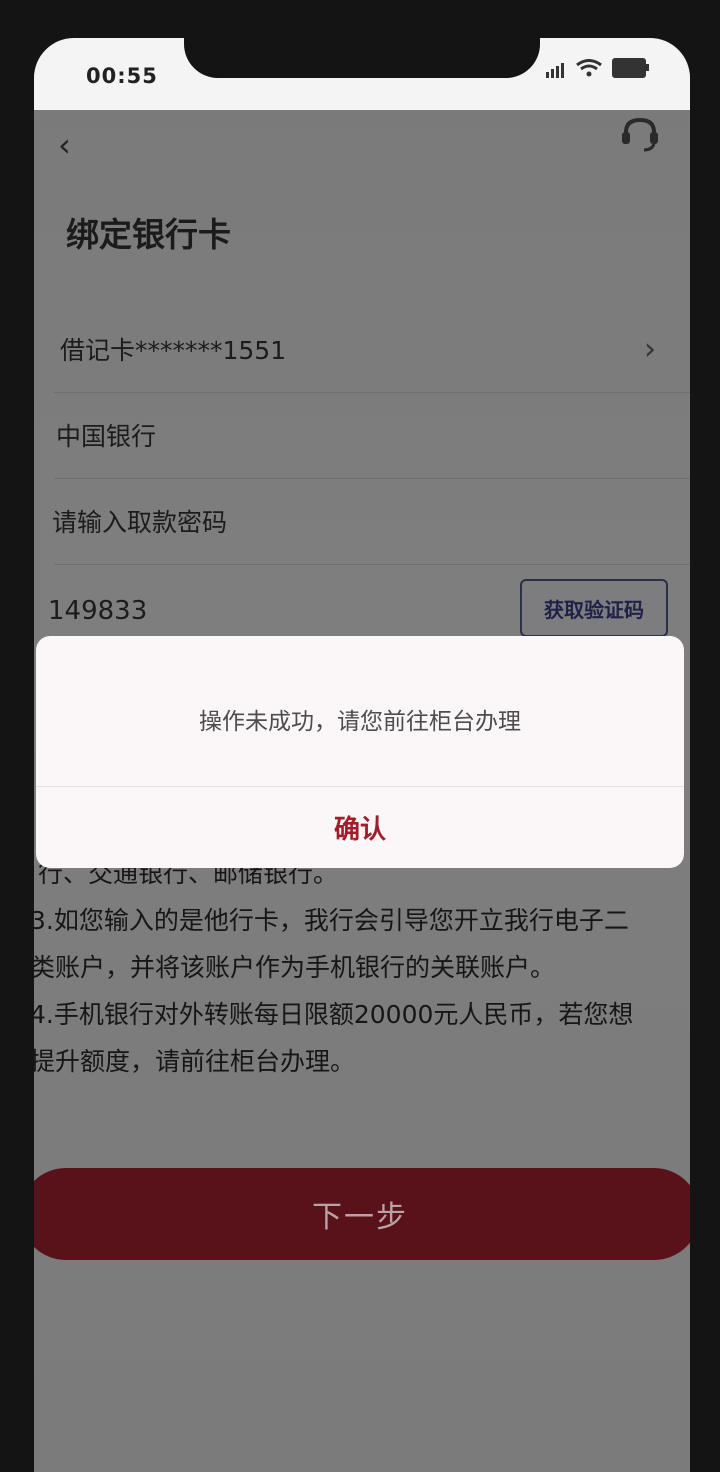  What do you see at coordinates (594, 608) in the screenshot?
I see `get-code-button: 获取验证码` at bounding box center [594, 608].